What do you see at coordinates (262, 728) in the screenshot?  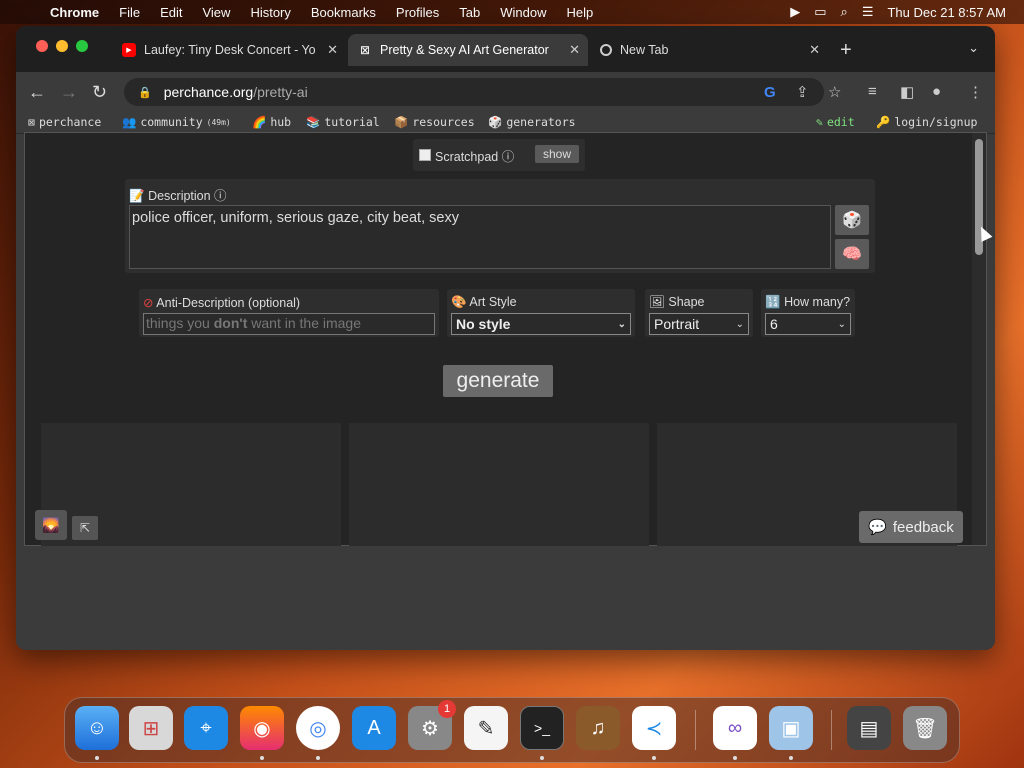 I see `firefox-icon: ◉` at bounding box center [262, 728].